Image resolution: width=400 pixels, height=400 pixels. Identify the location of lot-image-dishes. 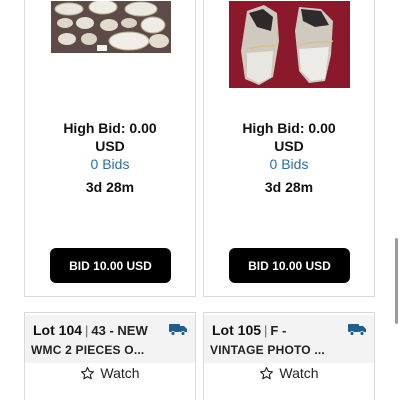
(111, 27).